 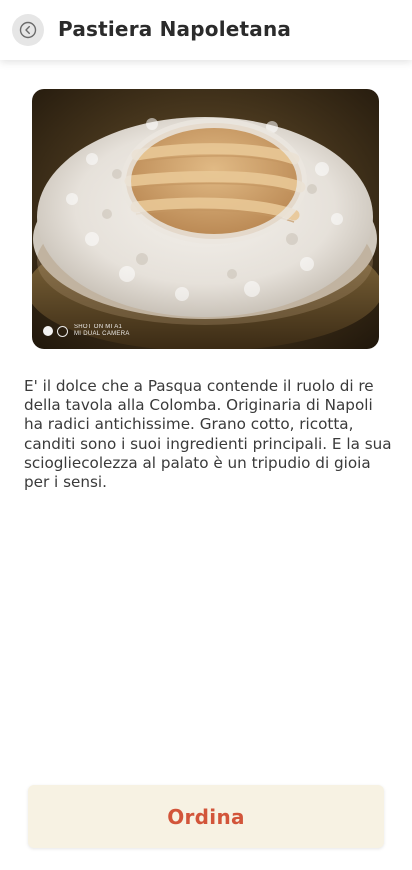 What do you see at coordinates (98, 327) in the screenshot?
I see `watermark-line-1: SHOT ON MI A1` at bounding box center [98, 327].